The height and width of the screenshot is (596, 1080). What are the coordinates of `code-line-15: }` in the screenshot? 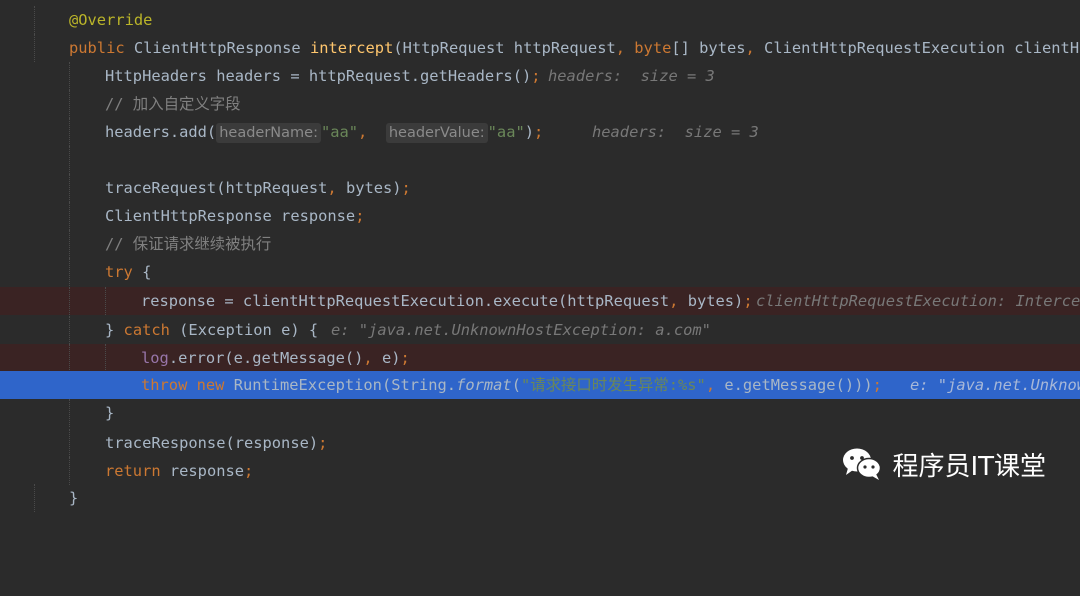 It's located at (540, 413).